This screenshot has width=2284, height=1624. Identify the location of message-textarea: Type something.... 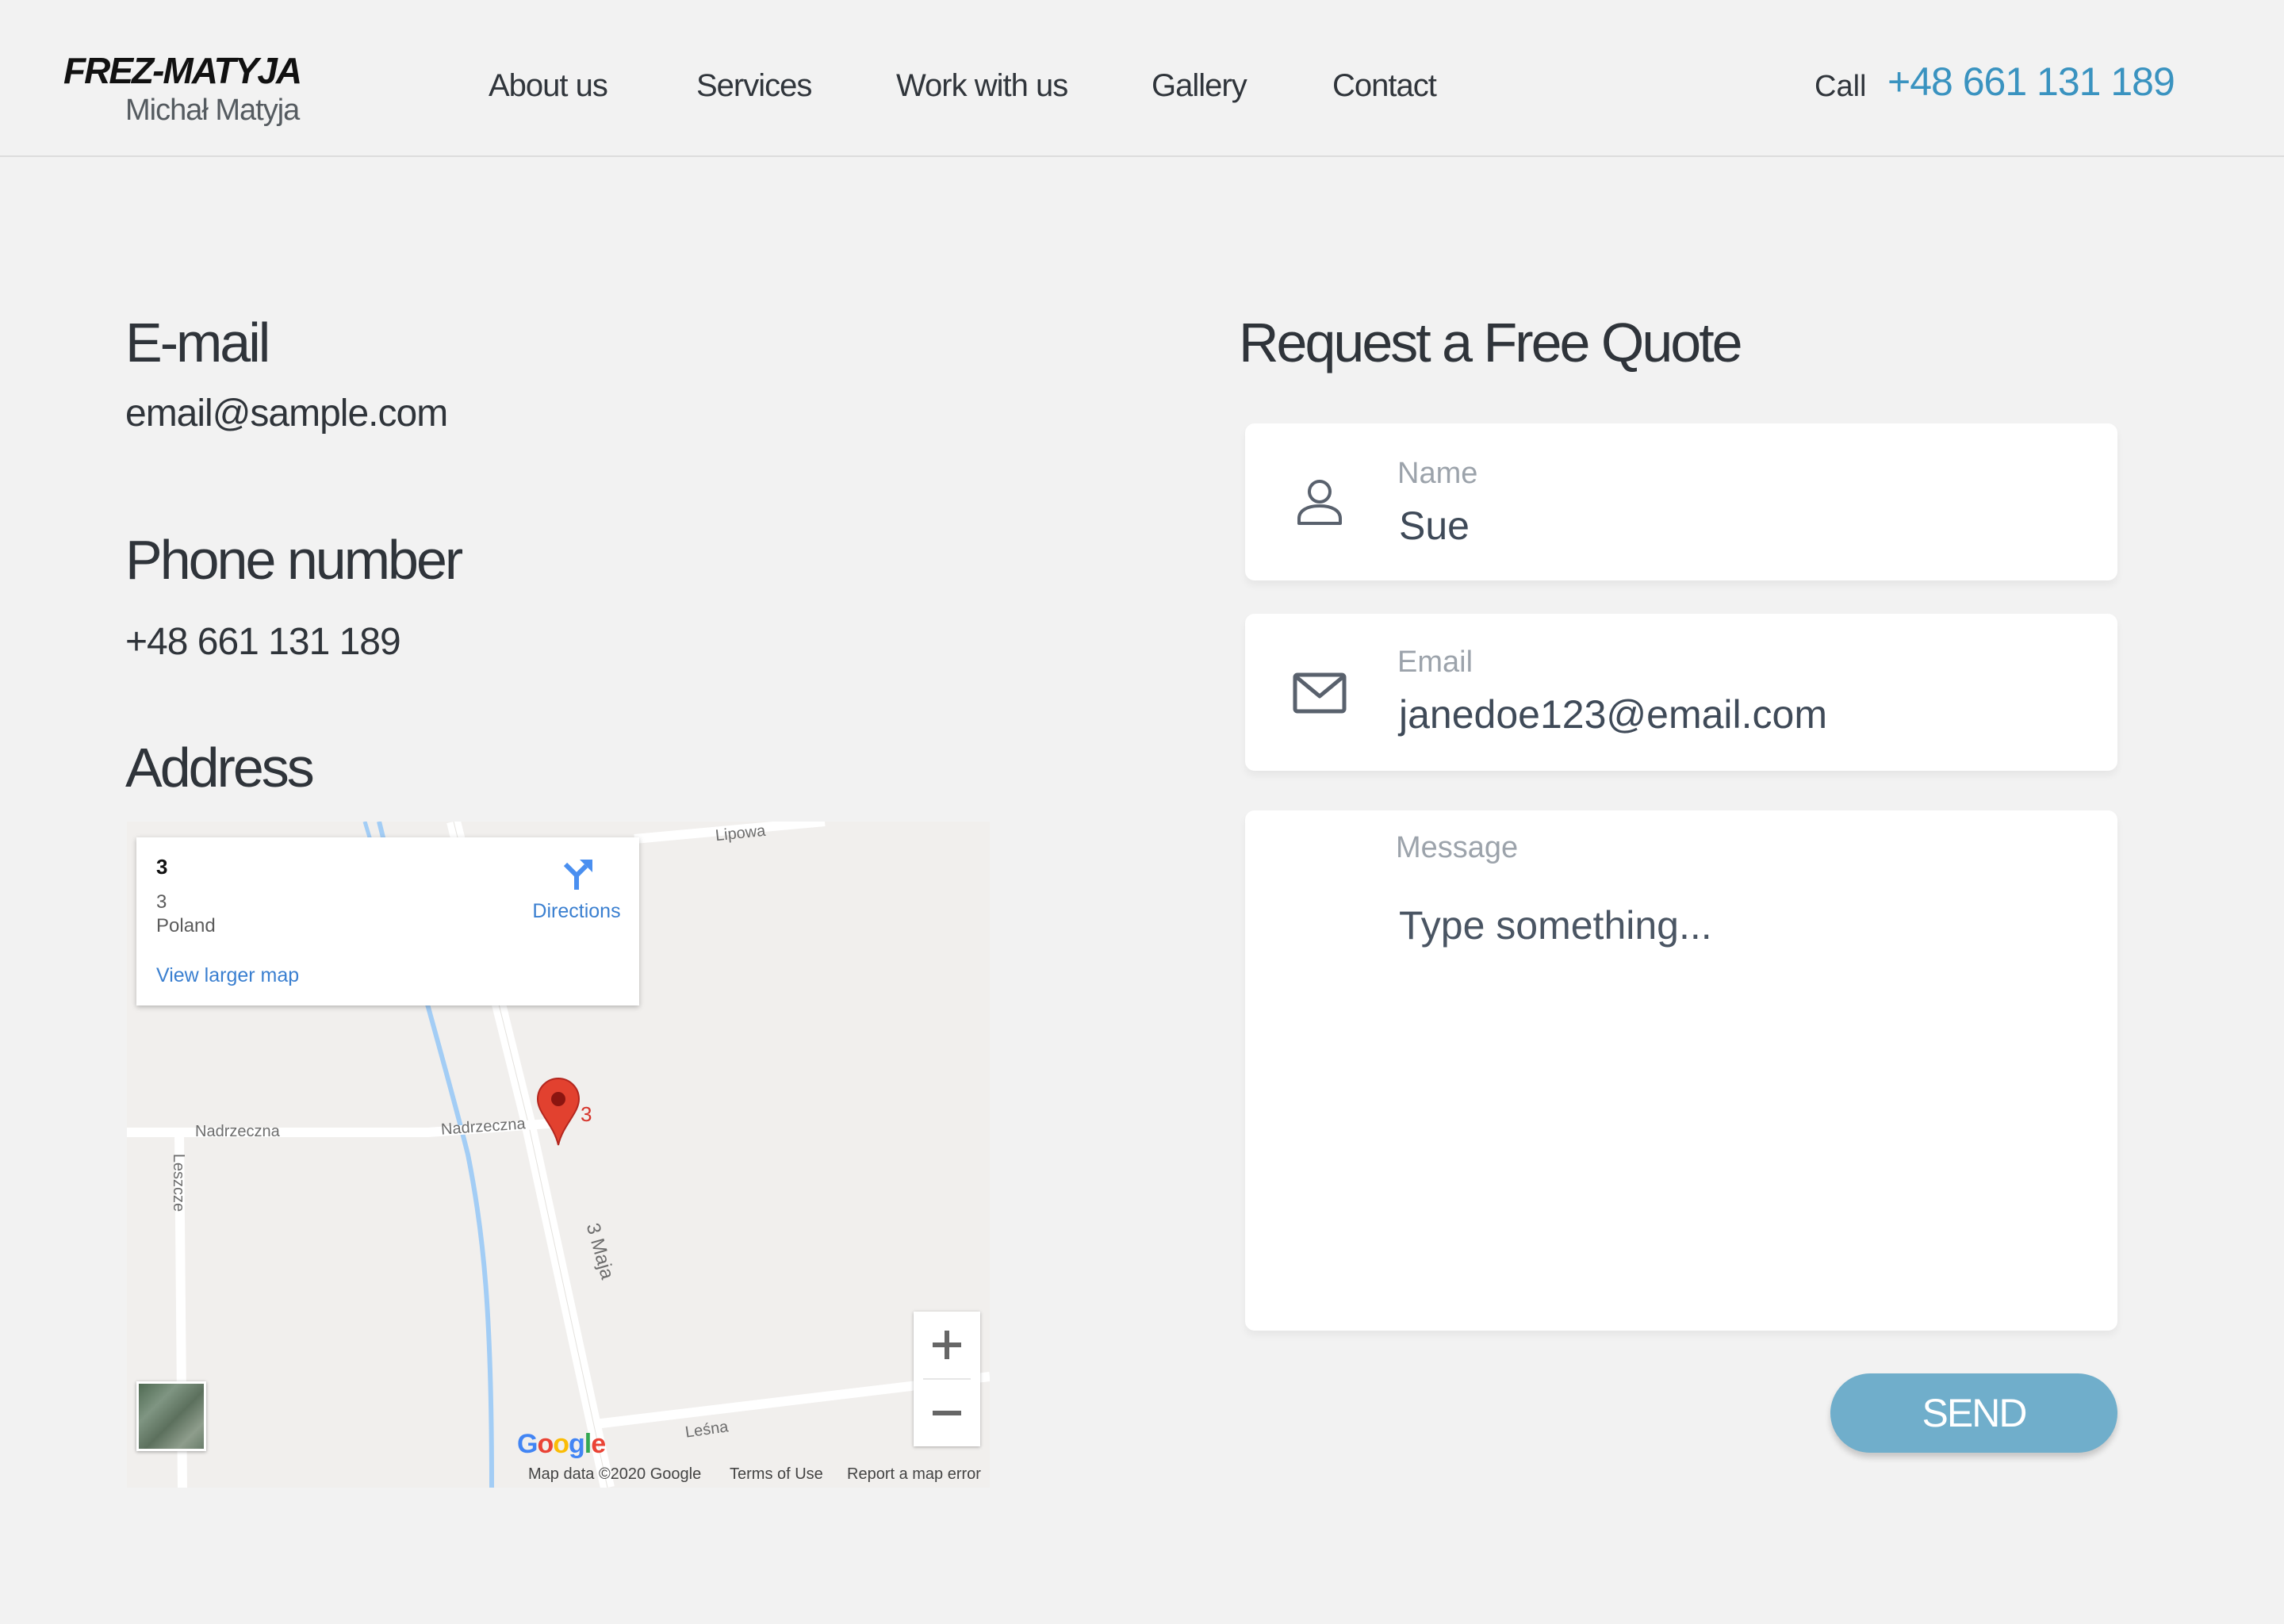
(1555, 925).